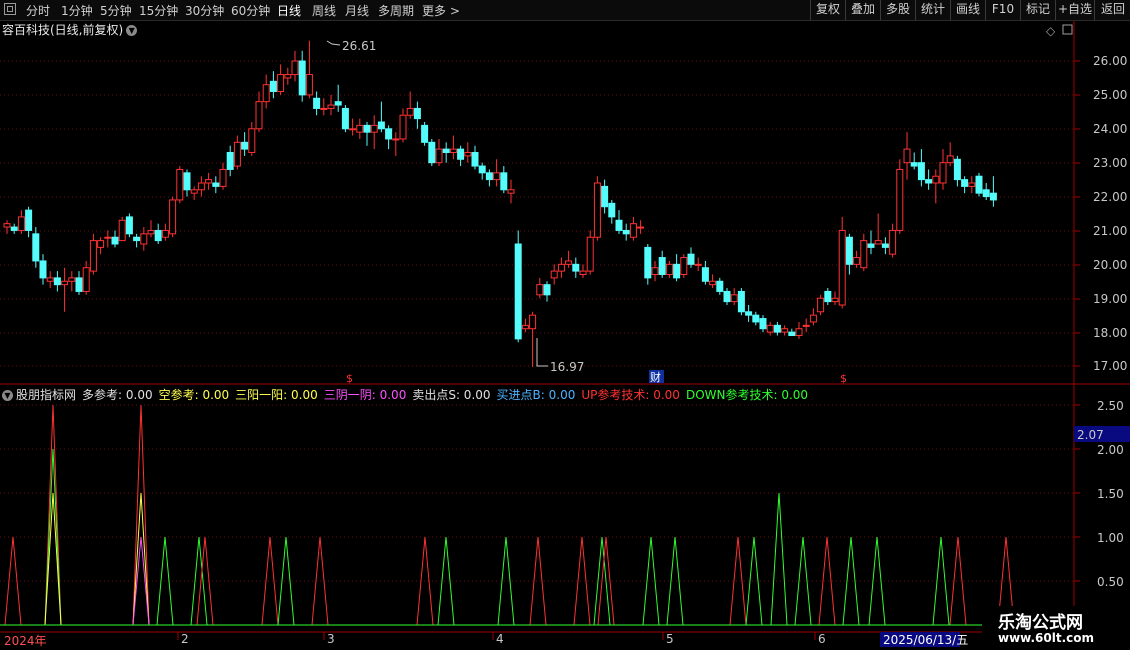 The height and width of the screenshot is (650, 1130). I want to click on time-label-apr: 4, so click(500, 639).